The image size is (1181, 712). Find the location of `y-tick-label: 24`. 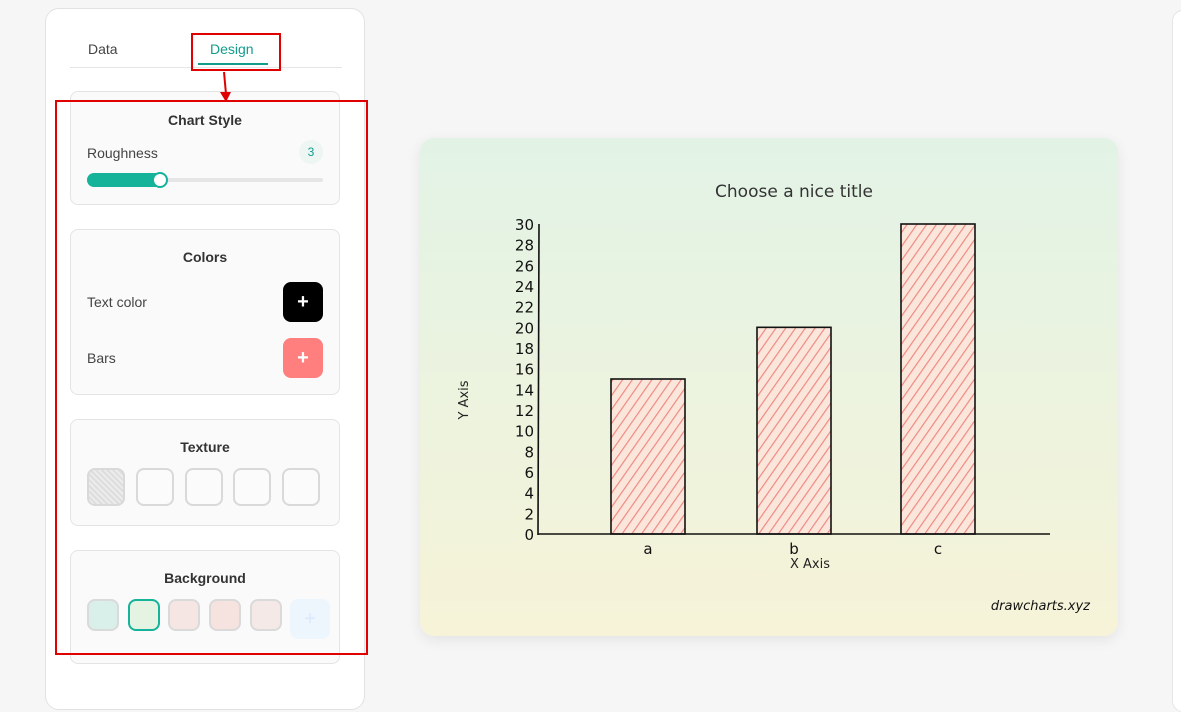

y-tick-label: 24 is located at coordinates (524, 287).